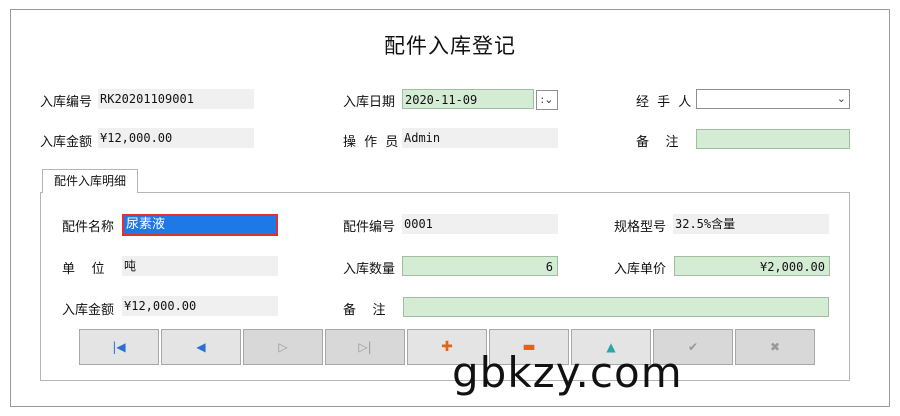 The image size is (900, 416). What do you see at coordinates (665, 102) in the screenshot?
I see `handler-label: 经 手 人` at bounding box center [665, 102].